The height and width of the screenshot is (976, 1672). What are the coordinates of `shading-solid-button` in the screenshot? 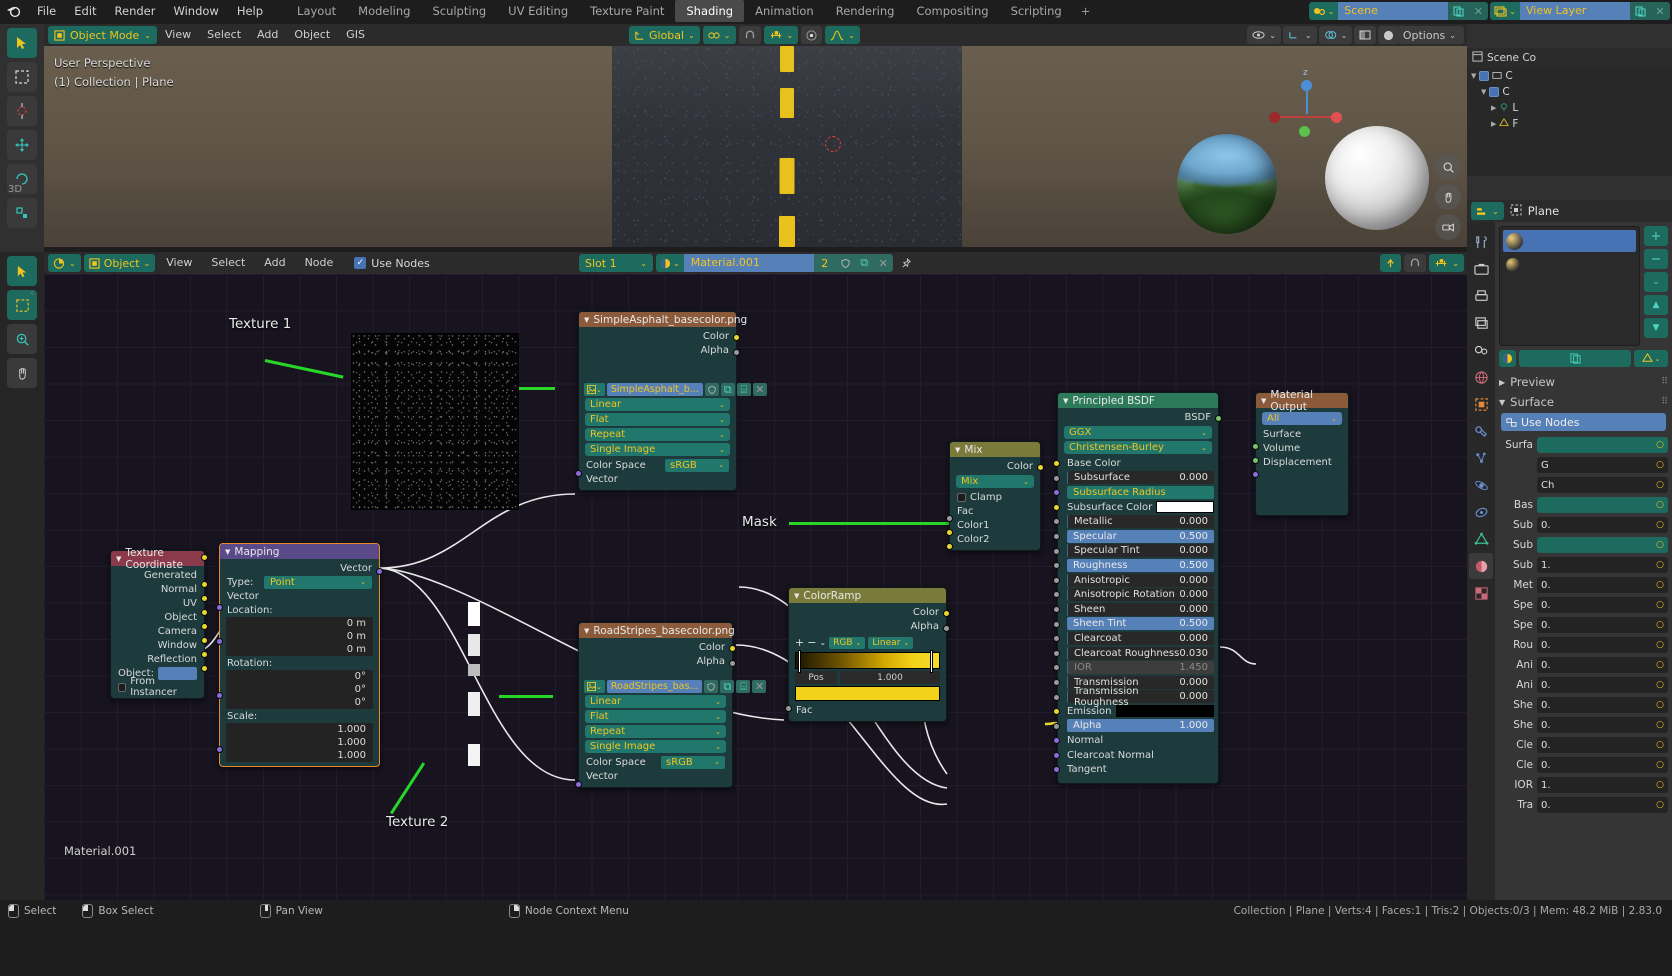 It's located at (1389, 35).